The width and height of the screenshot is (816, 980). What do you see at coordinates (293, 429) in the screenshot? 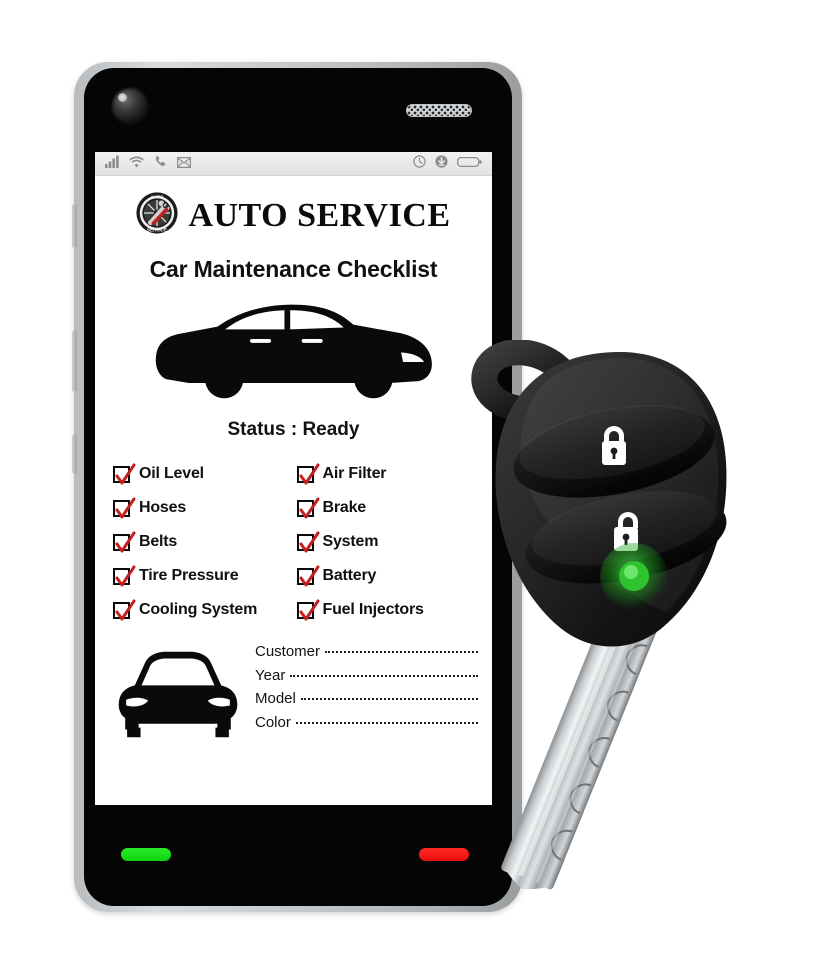
I see `status-badge: Status : Ready` at bounding box center [293, 429].